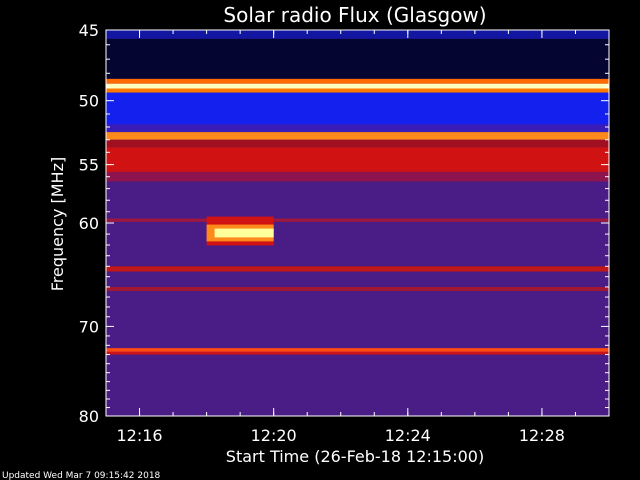  I want to click on y-tick-label: 45, so click(89, 30).